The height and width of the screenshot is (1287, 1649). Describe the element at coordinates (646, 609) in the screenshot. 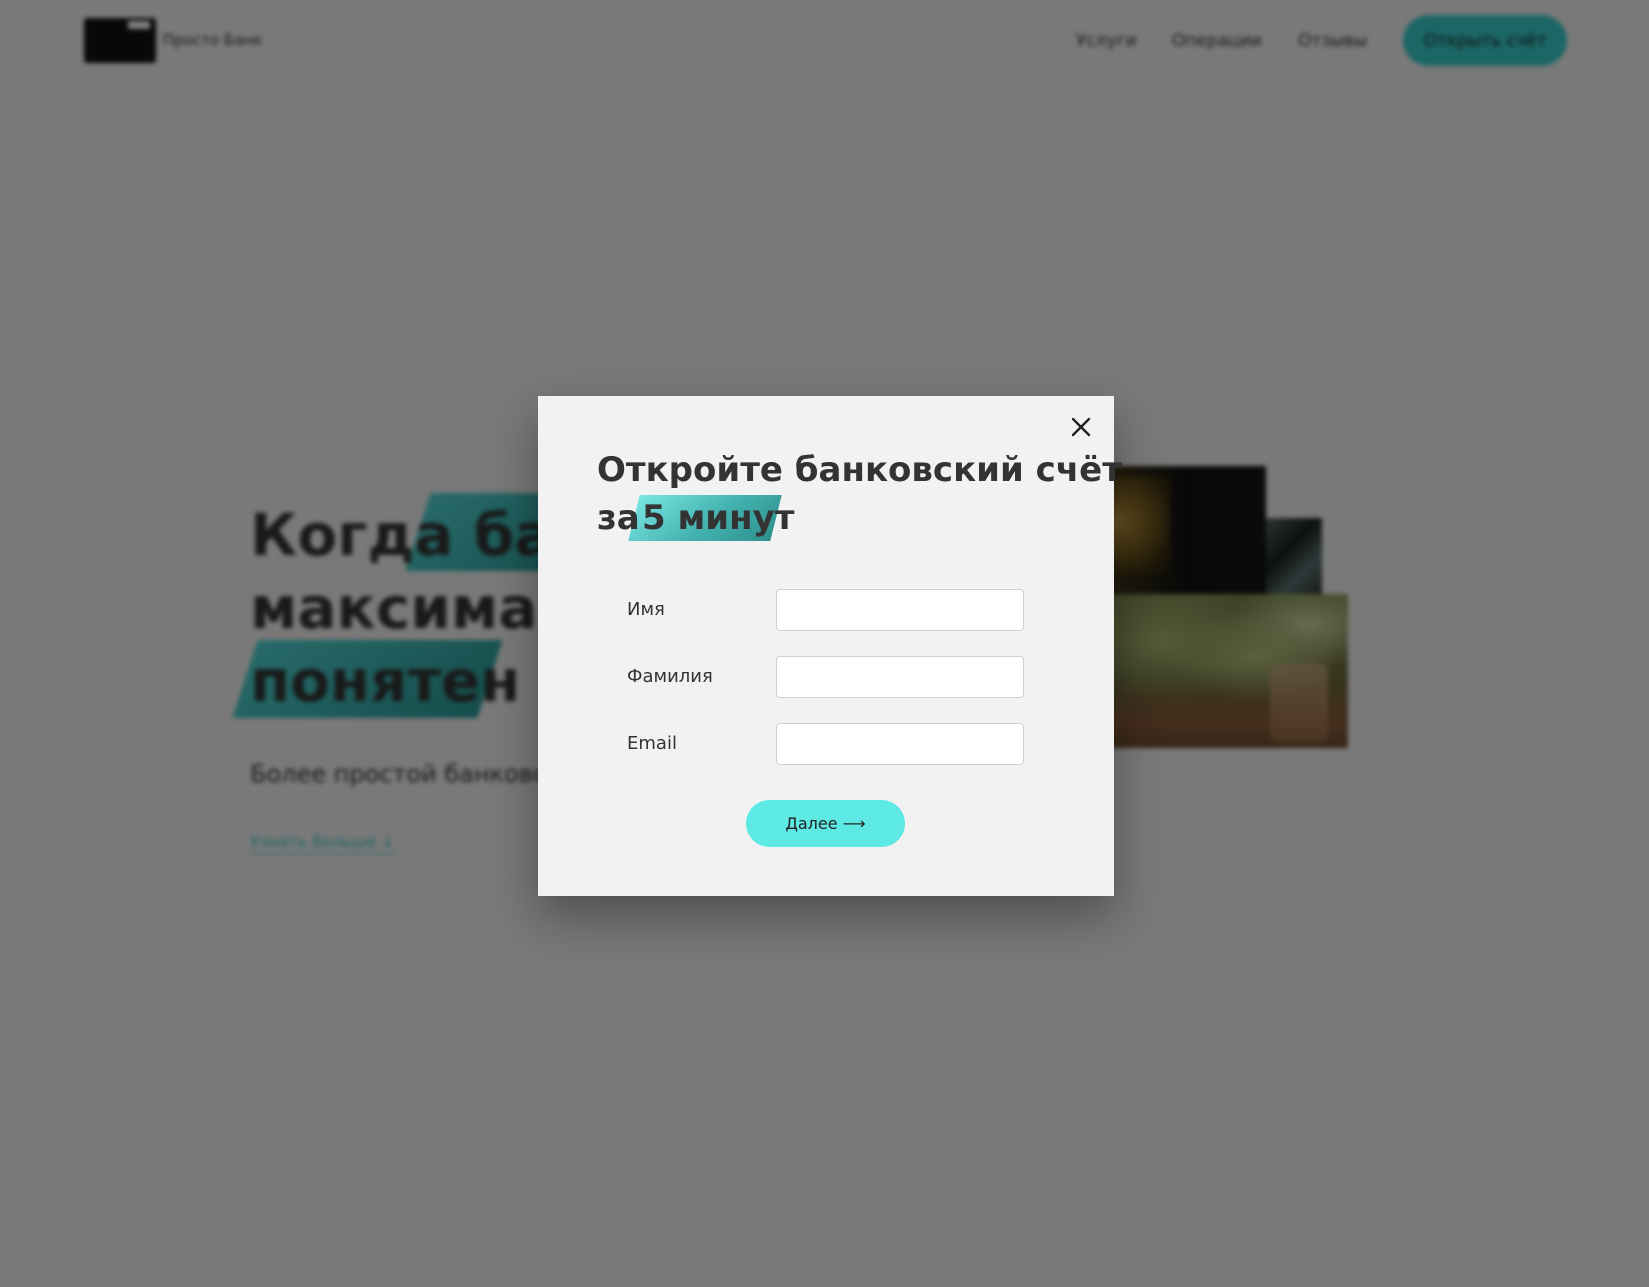

I see `first-name-label: Имя` at that location.